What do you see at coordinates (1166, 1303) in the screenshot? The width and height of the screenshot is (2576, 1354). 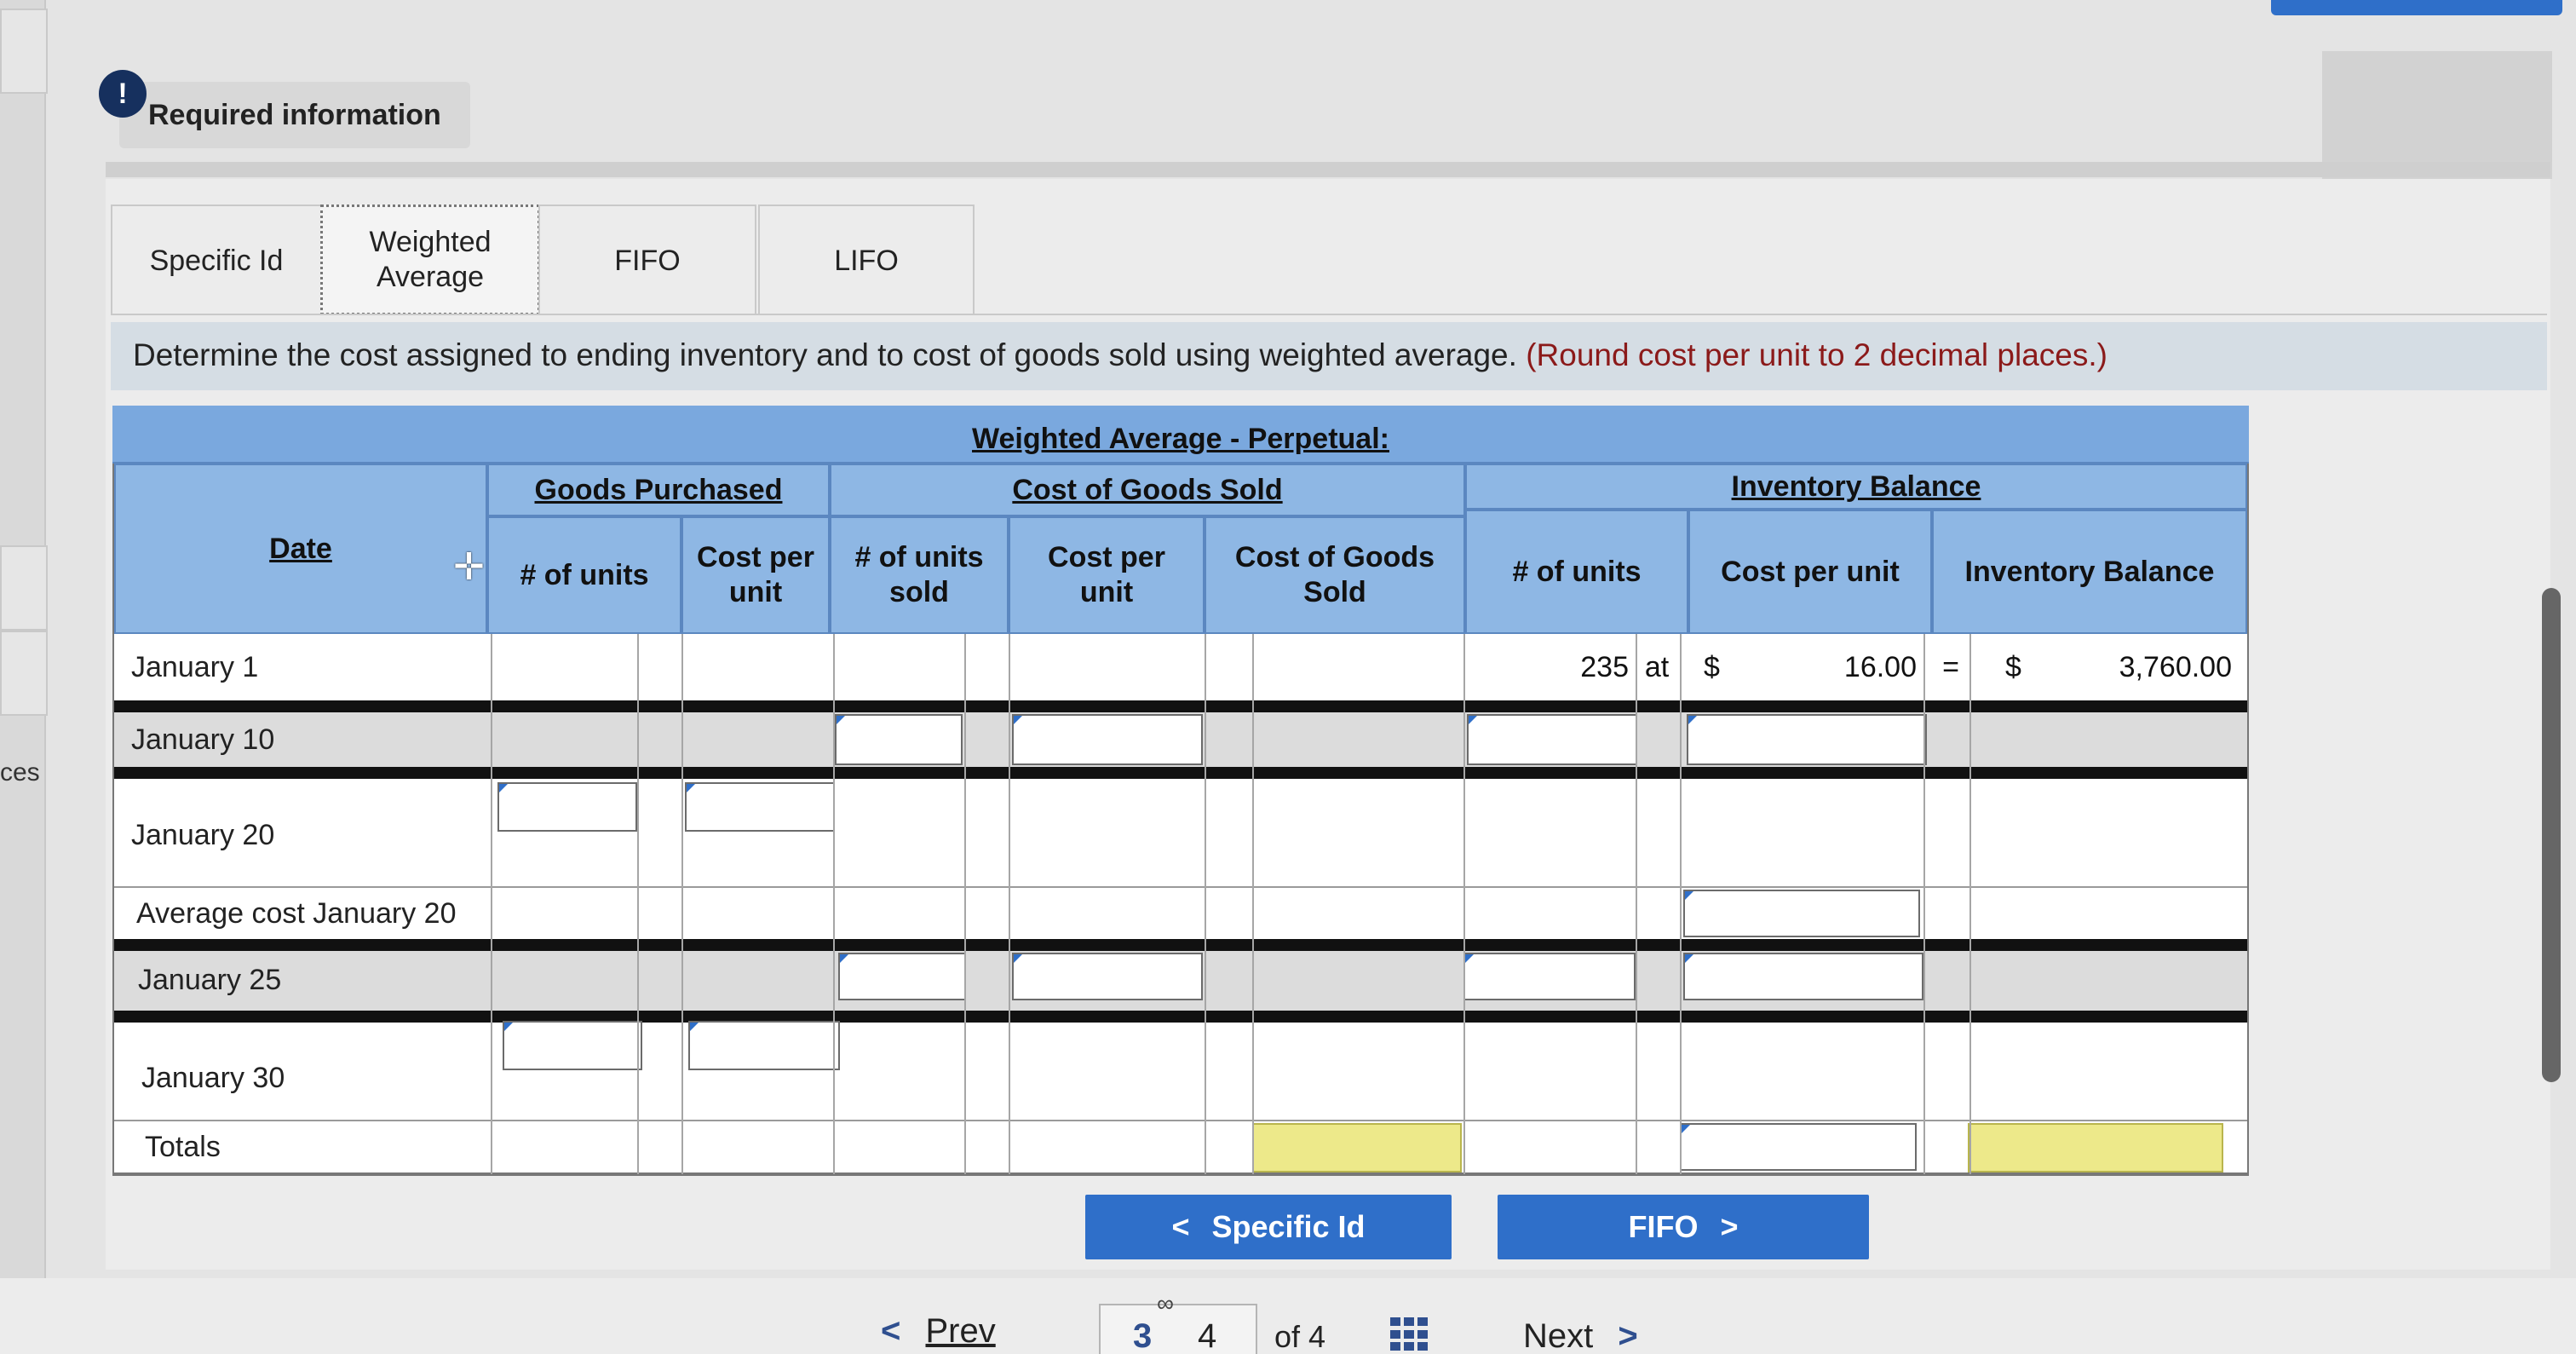 I see `link-icon: ∞` at bounding box center [1166, 1303].